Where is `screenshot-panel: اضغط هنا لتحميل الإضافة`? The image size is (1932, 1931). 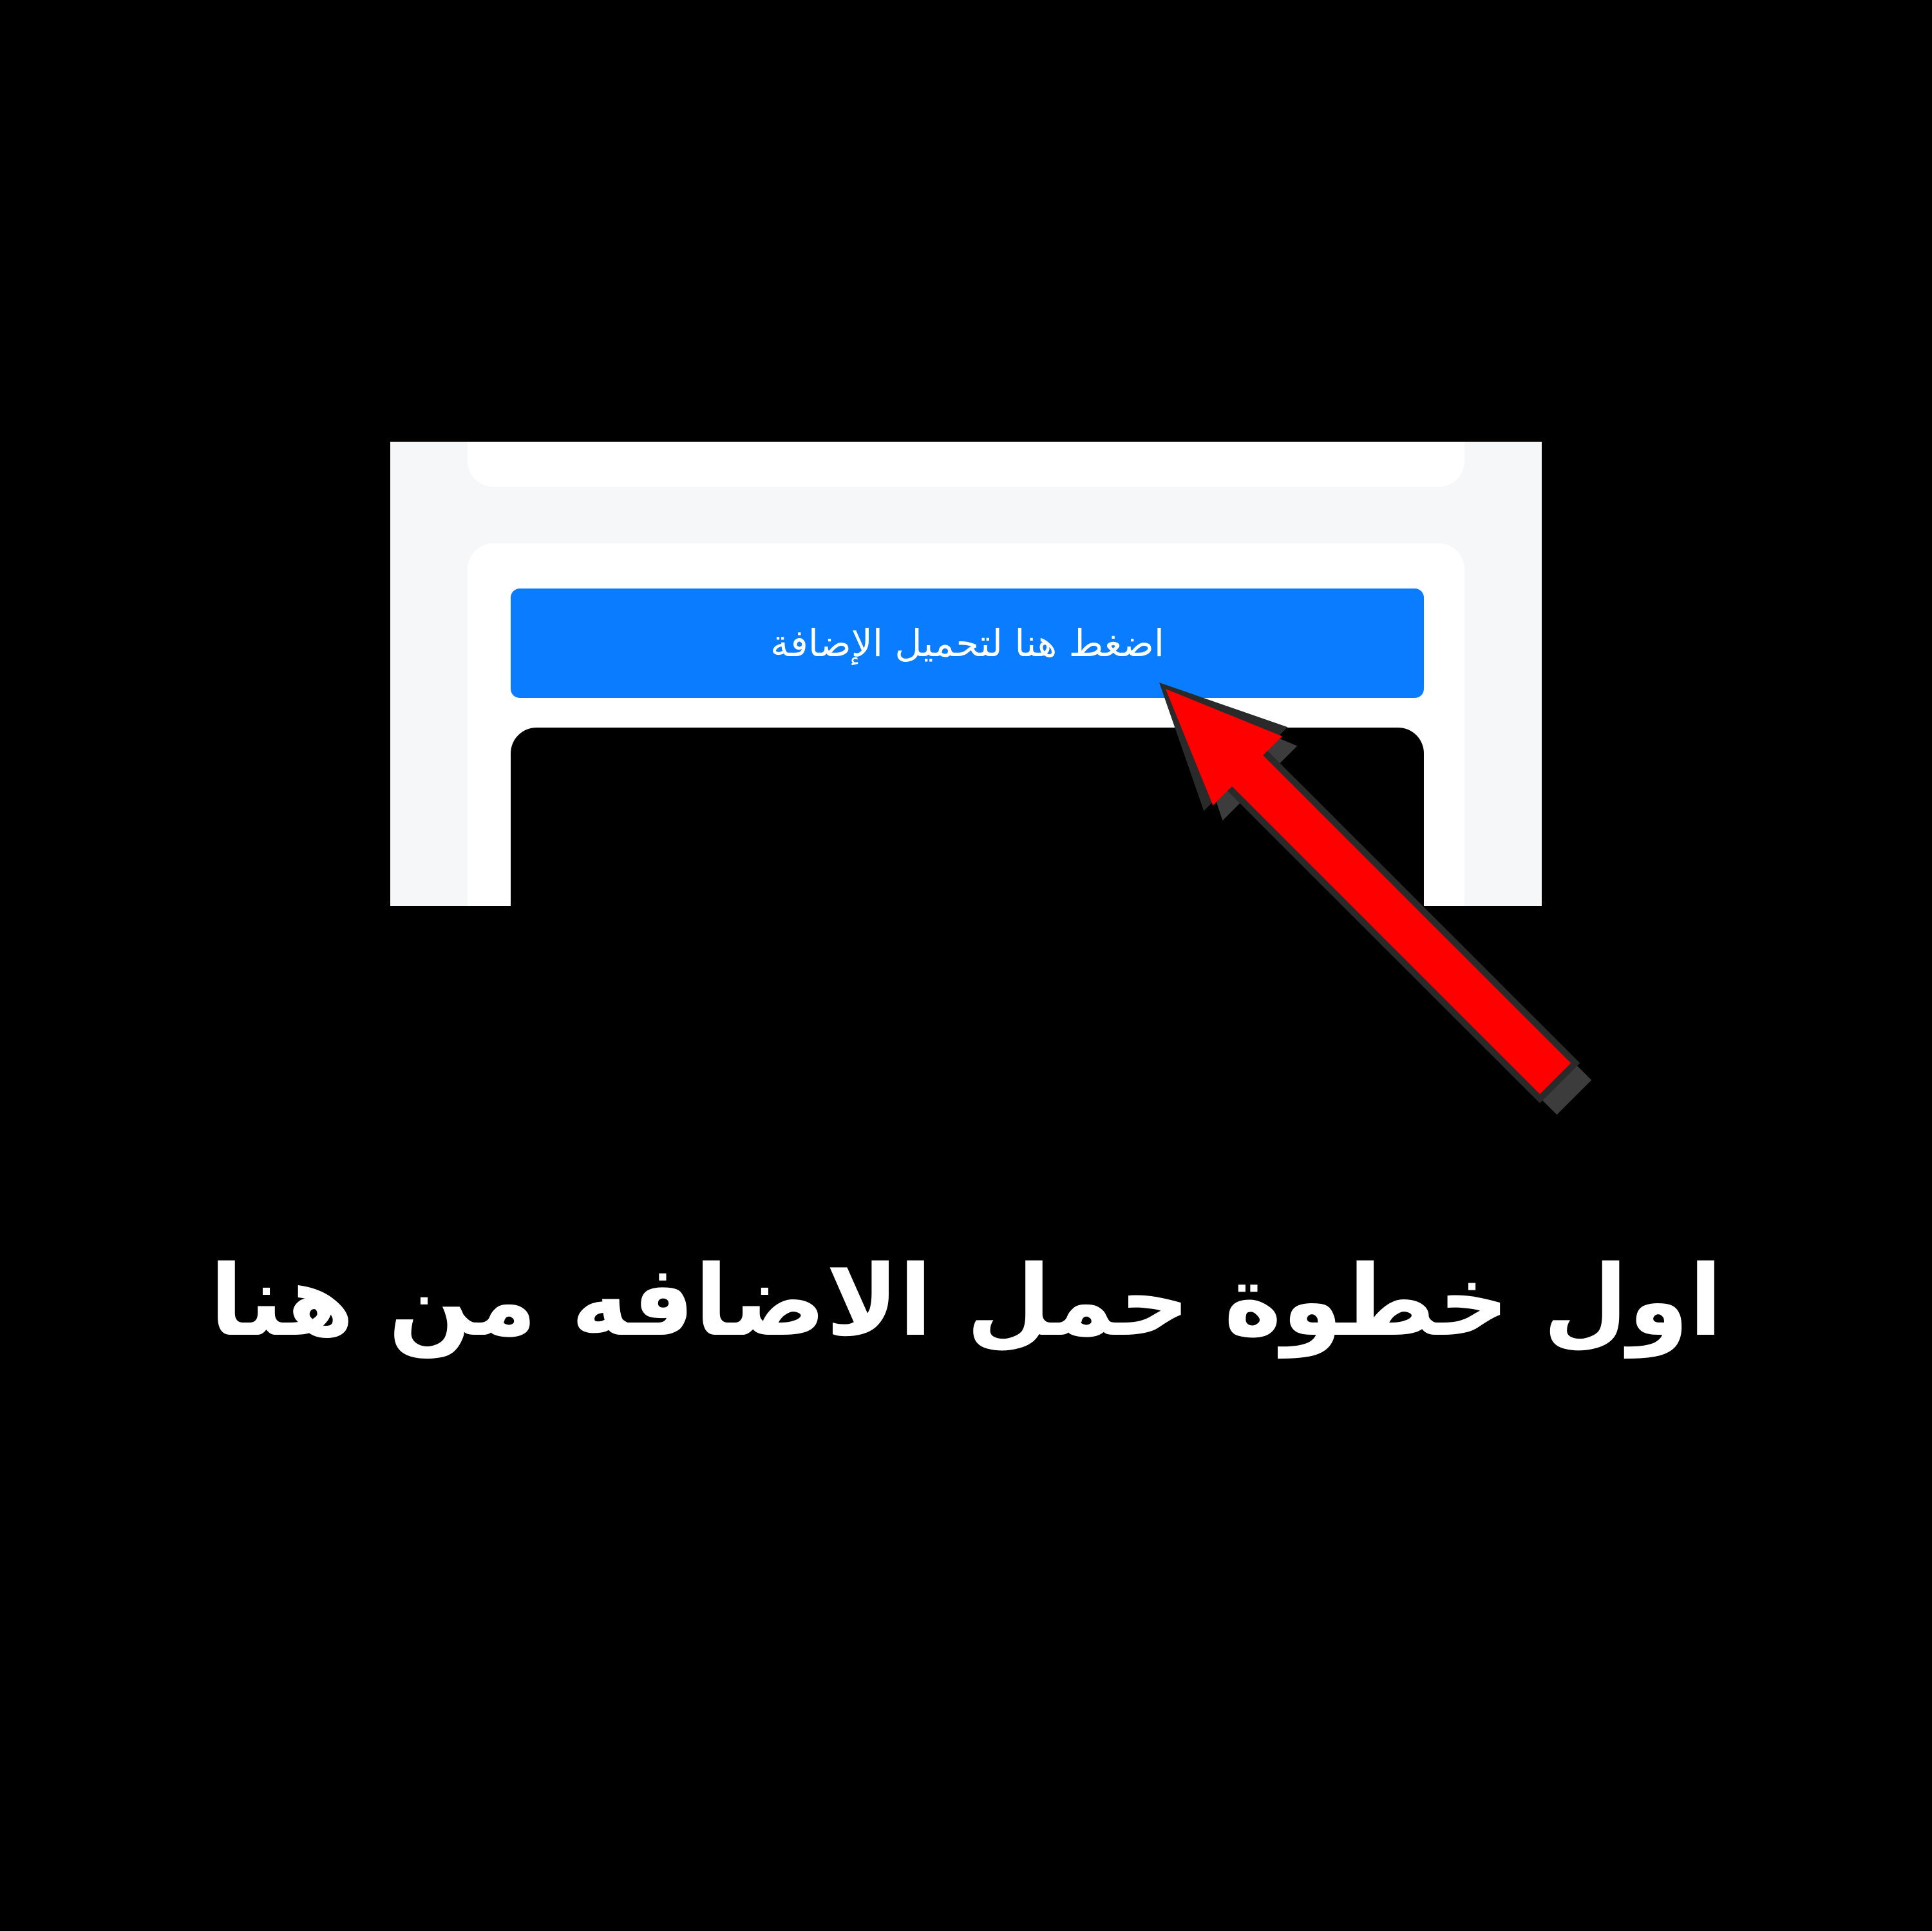
screenshot-panel: اضغط هنا لتحميل الإضافة is located at coordinates (966, 674).